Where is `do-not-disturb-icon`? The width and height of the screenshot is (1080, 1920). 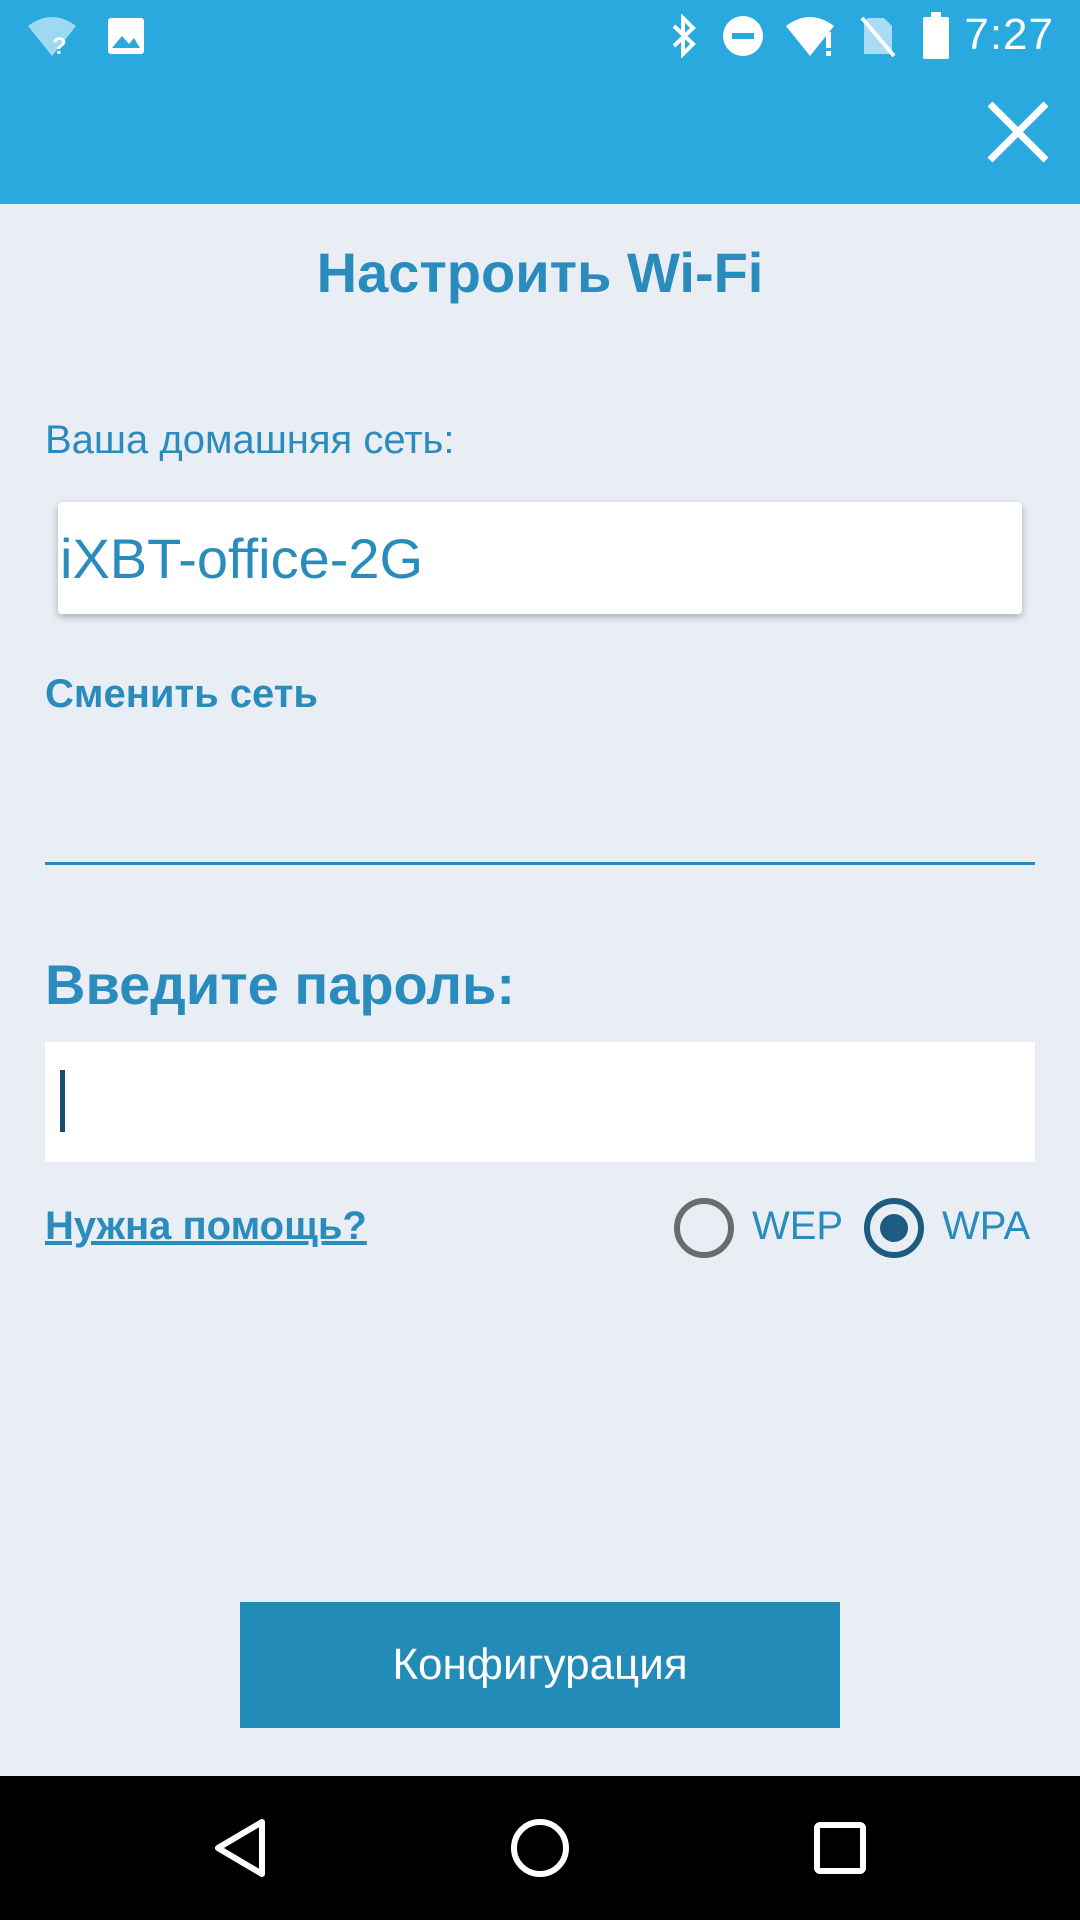
do-not-disturb-icon is located at coordinates (743, 36).